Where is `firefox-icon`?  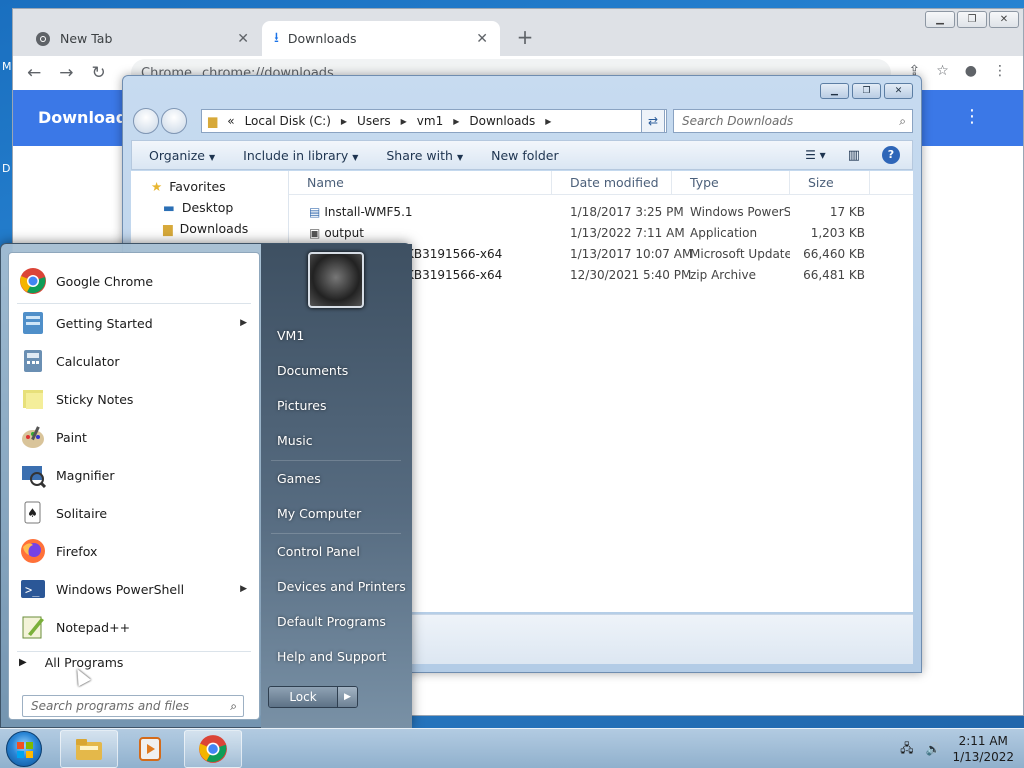
firefox-icon is located at coordinates (33, 551).